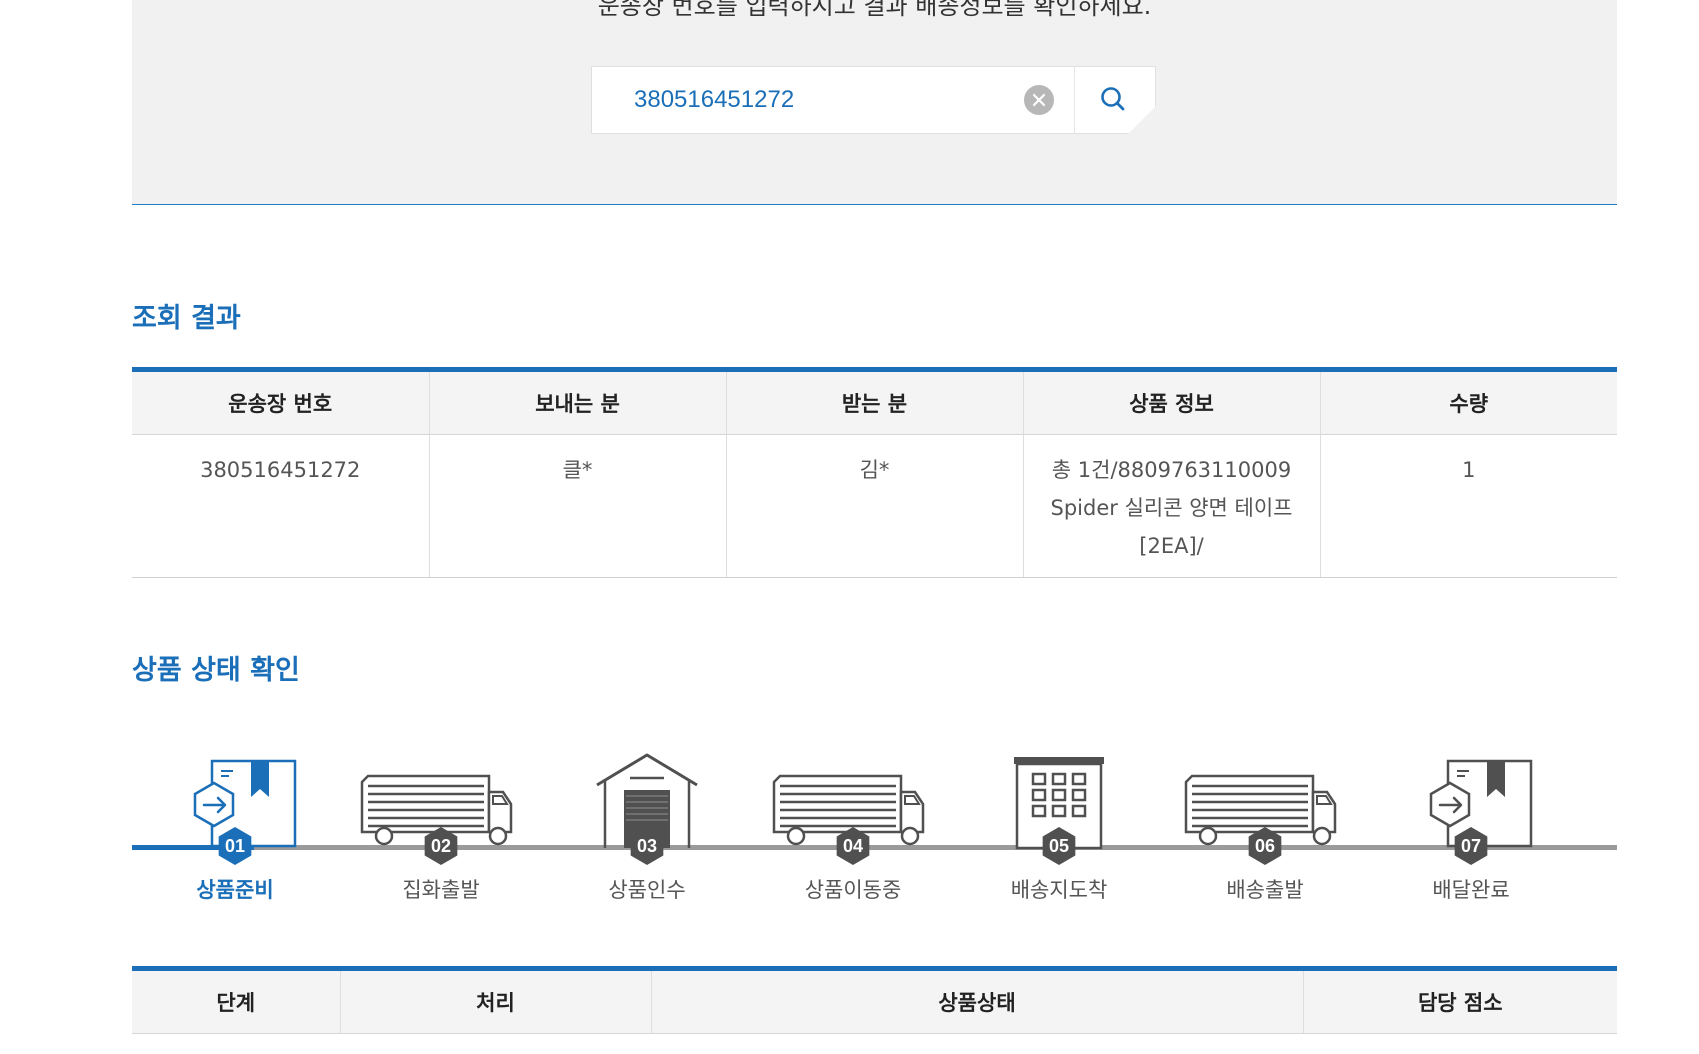  Describe the element at coordinates (235, 846) in the screenshot. I see `step-number: 01` at that location.